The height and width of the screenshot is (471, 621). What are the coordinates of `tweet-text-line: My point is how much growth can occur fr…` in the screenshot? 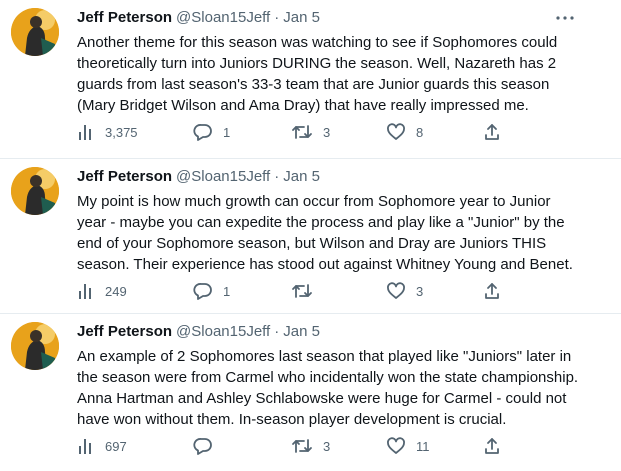 It's located at (314, 201).